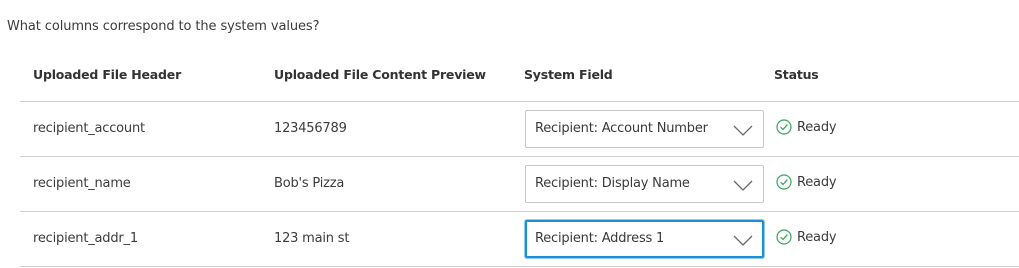  What do you see at coordinates (89, 128) in the screenshot?
I see `file-header-cell: recipient_account` at bounding box center [89, 128].